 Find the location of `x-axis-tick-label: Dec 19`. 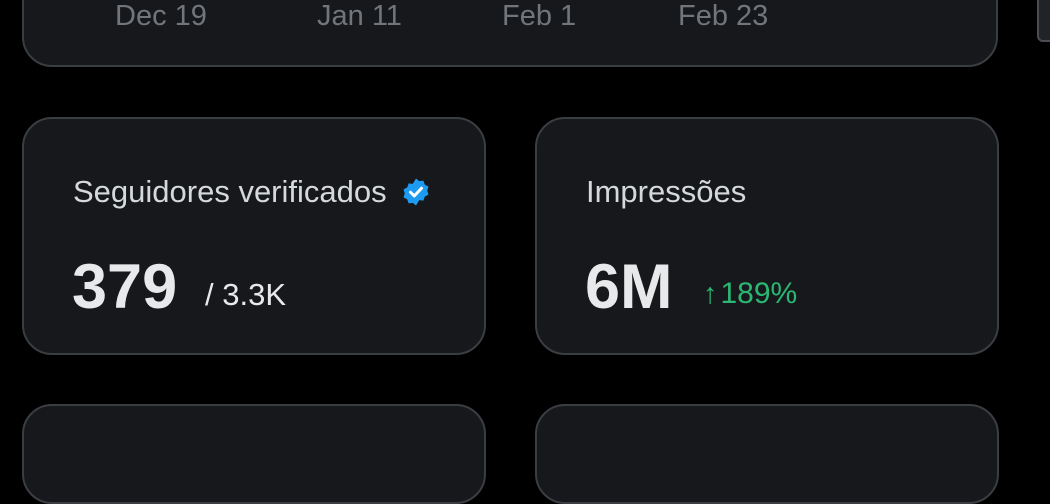

x-axis-tick-label: Dec 19 is located at coordinates (161, 16).